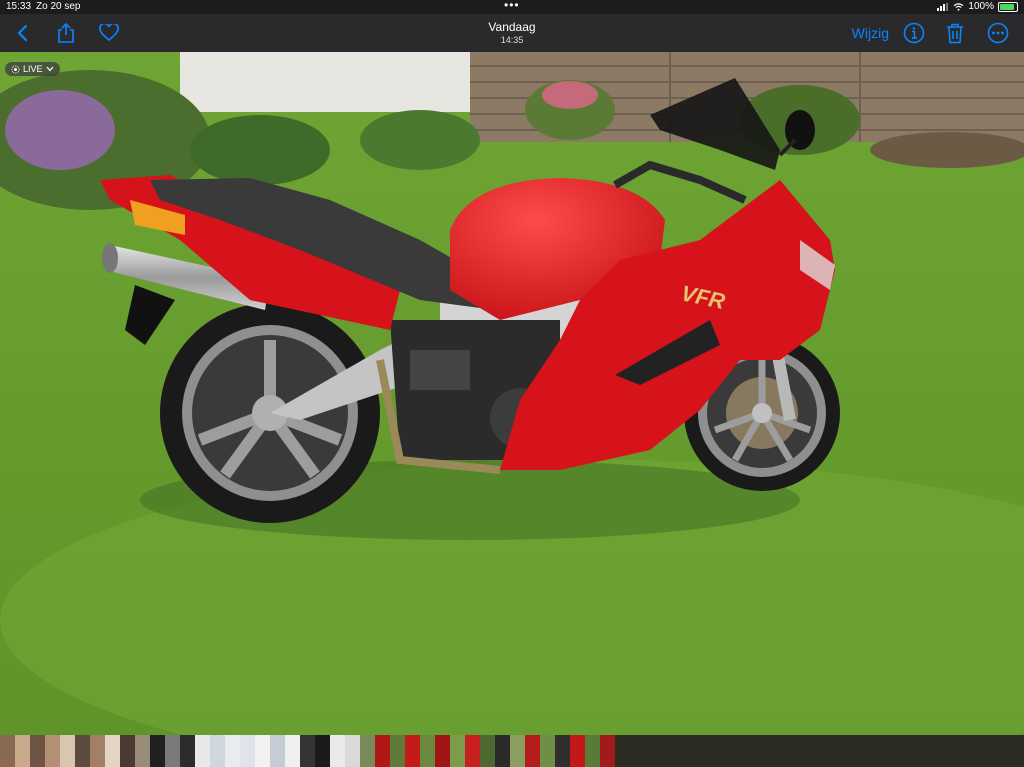 Image resolution: width=1024 pixels, height=767 pixels. What do you see at coordinates (959, 6) in the screenshot?
I see `wifi-icon` at bounding box center [959, 6].